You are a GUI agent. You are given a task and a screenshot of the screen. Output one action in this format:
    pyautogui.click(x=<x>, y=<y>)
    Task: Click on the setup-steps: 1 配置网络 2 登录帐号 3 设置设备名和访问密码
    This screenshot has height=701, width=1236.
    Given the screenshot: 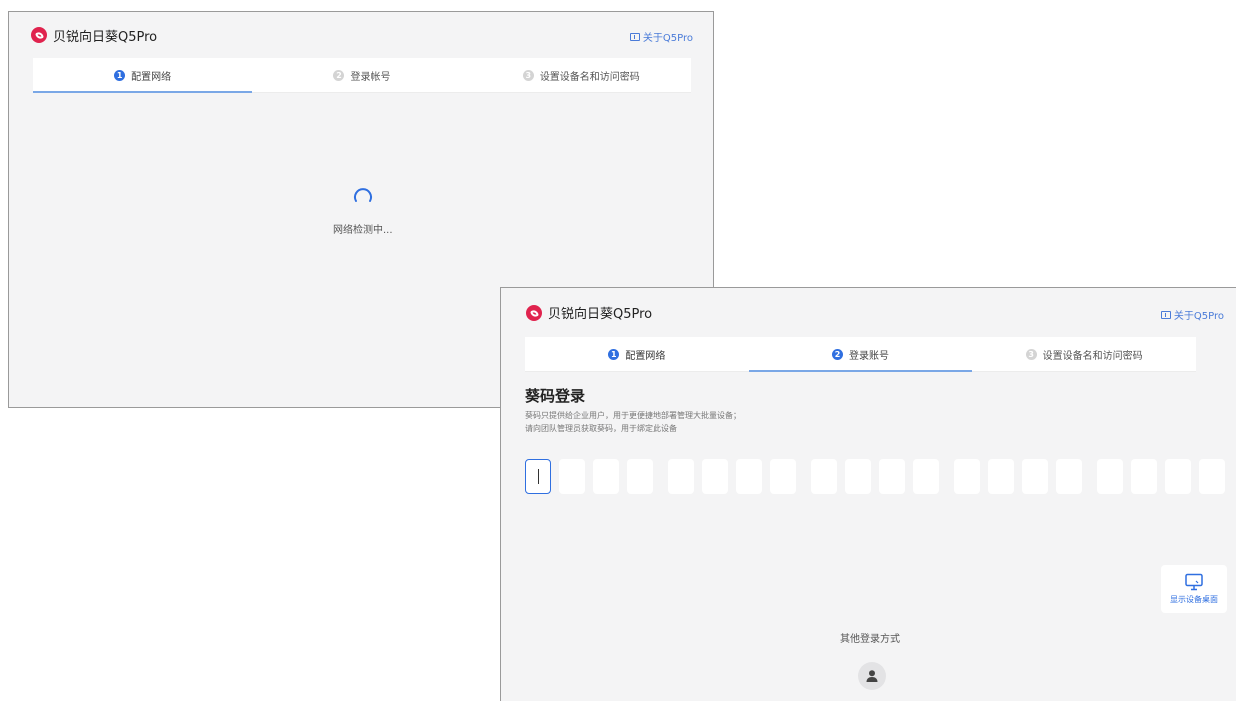 What is the action you would take?
    pyautogui.click(x=362, y=75)
    